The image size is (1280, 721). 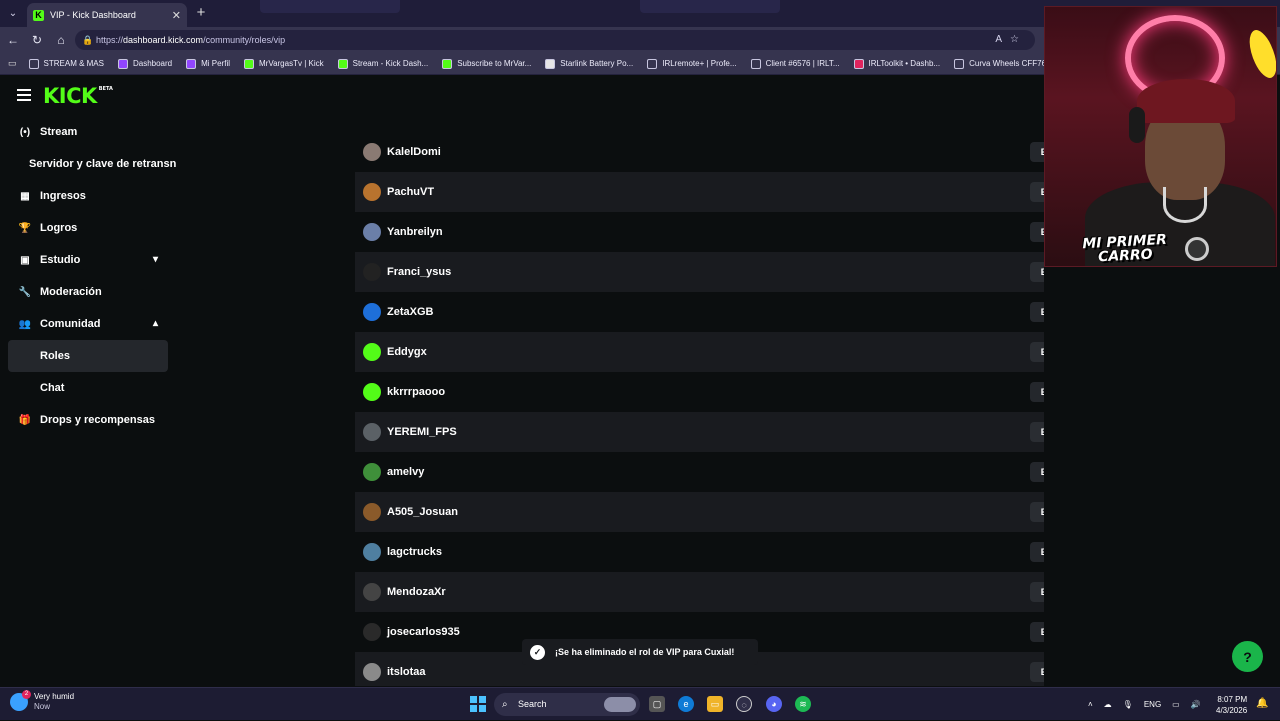 I want to click on tab-actions-button: ⌄, so click(x=13, y=13).